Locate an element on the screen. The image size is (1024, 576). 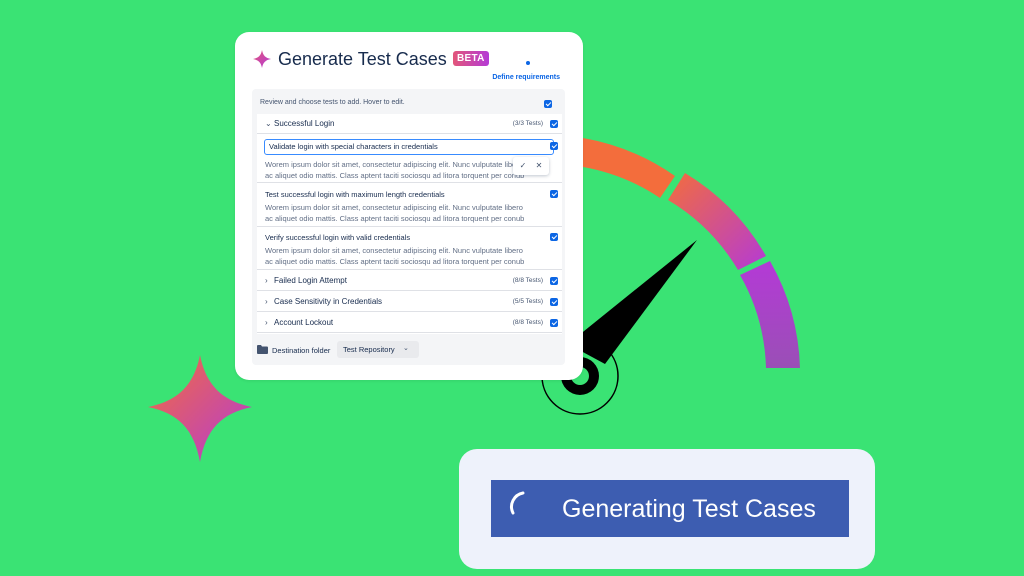
group-count: (5/5 Tests) is located at coordinates (527, 301).